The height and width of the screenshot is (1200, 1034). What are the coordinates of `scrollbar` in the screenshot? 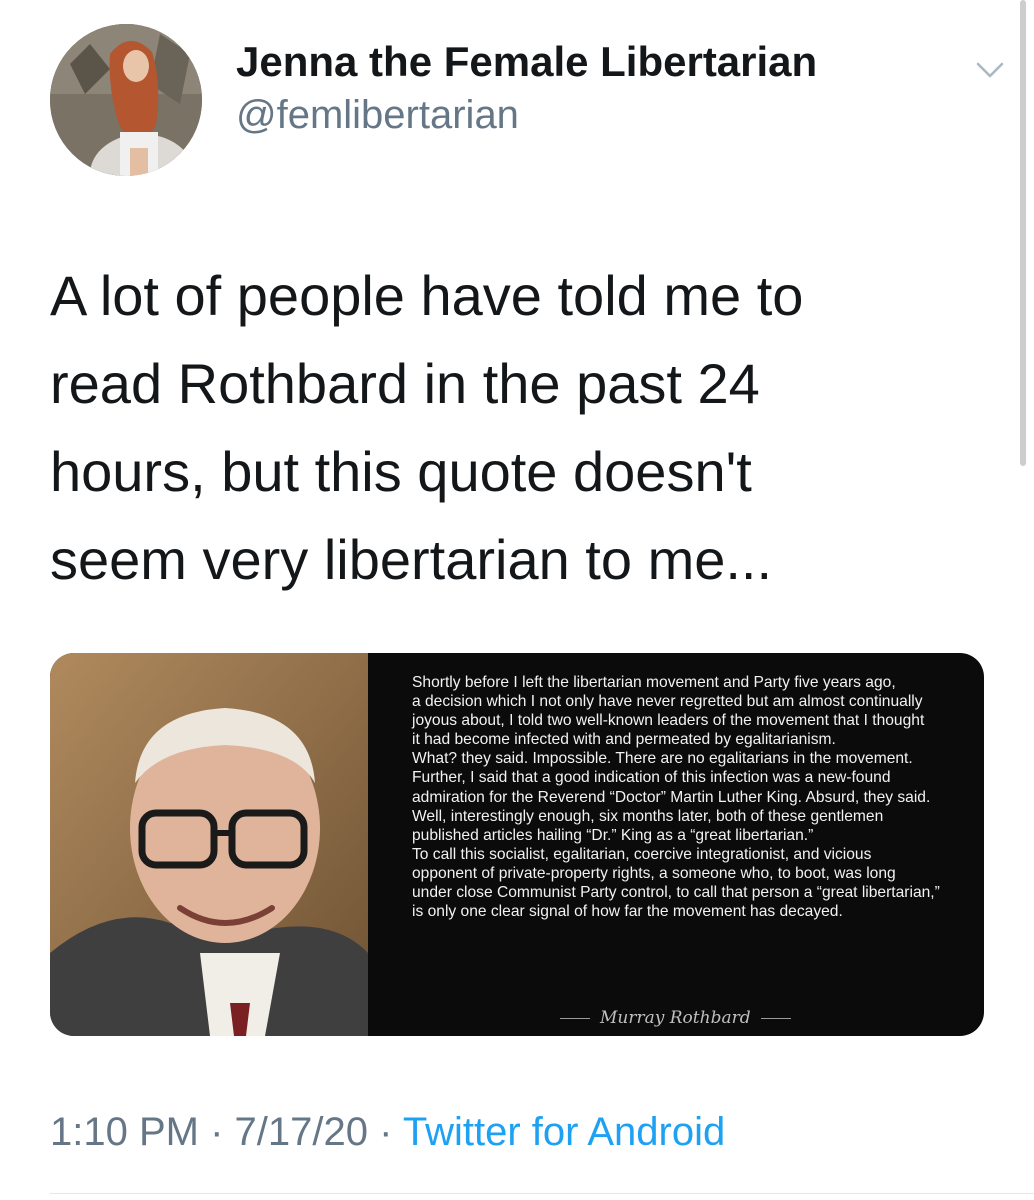 It's located at (1023, 233).